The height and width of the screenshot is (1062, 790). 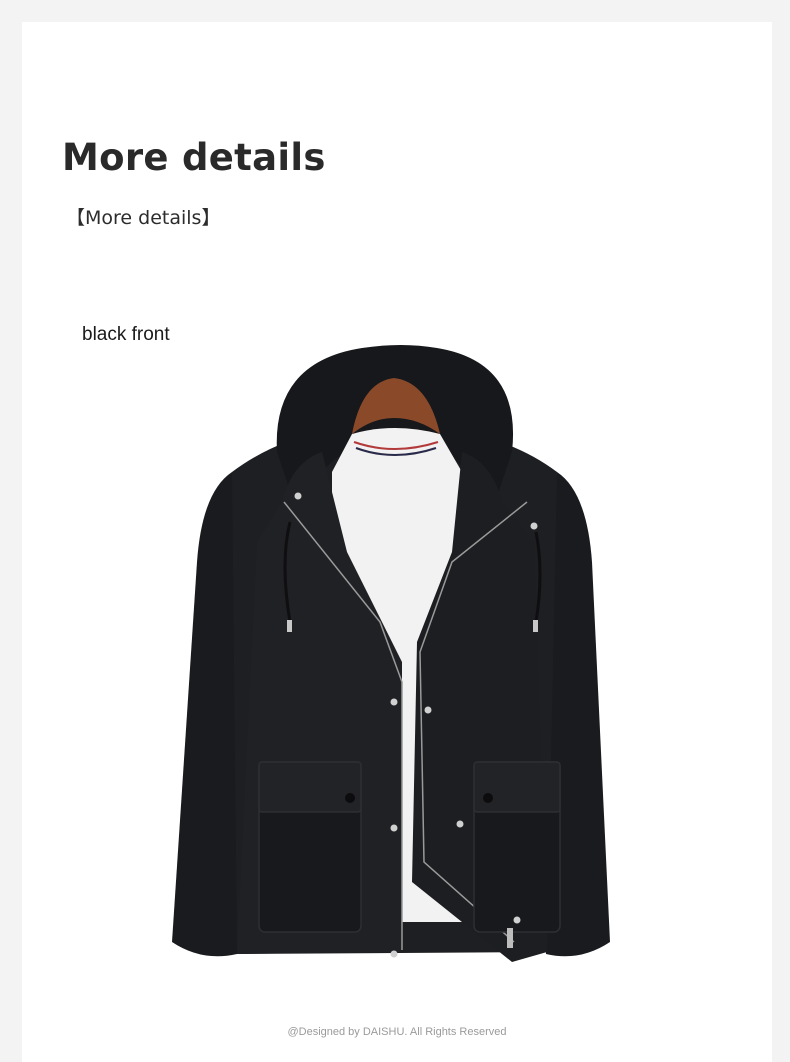 What do you see at coordinates (126, 334) in the screenshot?
I see `variant-label: black front` at bounding box center [126, 334].